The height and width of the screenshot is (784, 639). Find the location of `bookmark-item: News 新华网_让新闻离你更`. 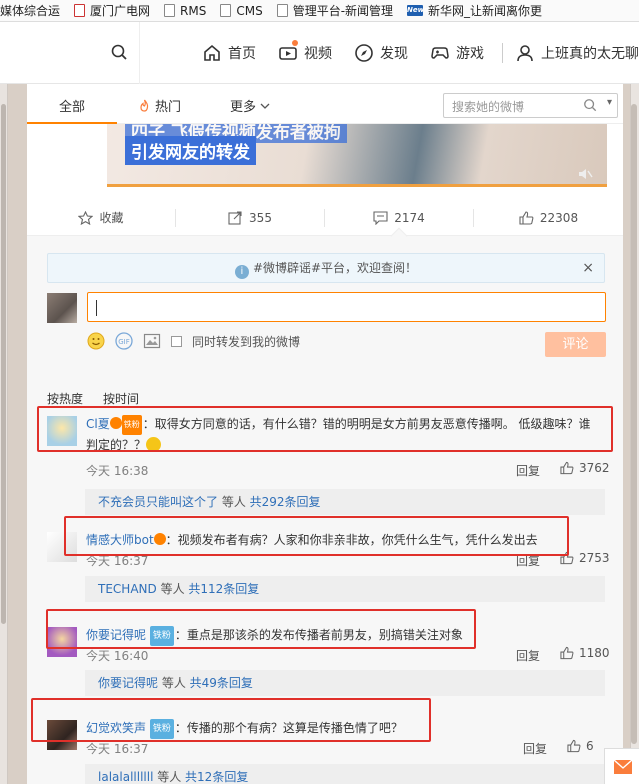

bookmark-item: News 新华网_让新闻离你更 is located at coordinates (474, 10).